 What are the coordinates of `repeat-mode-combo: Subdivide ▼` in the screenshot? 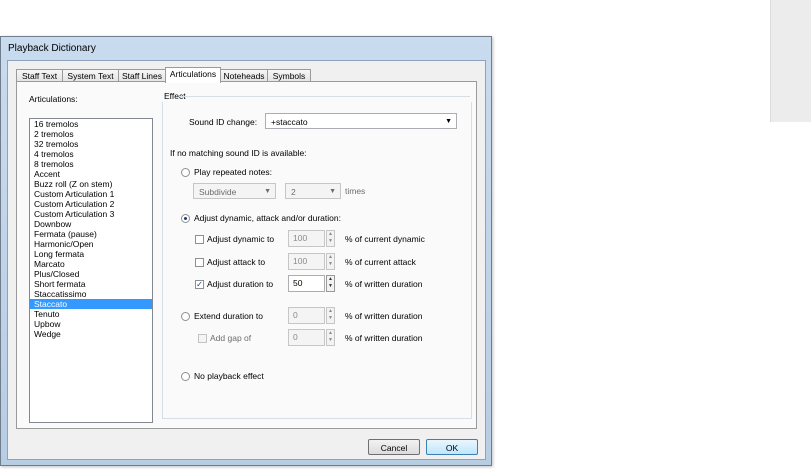 It's located at (234, 191).